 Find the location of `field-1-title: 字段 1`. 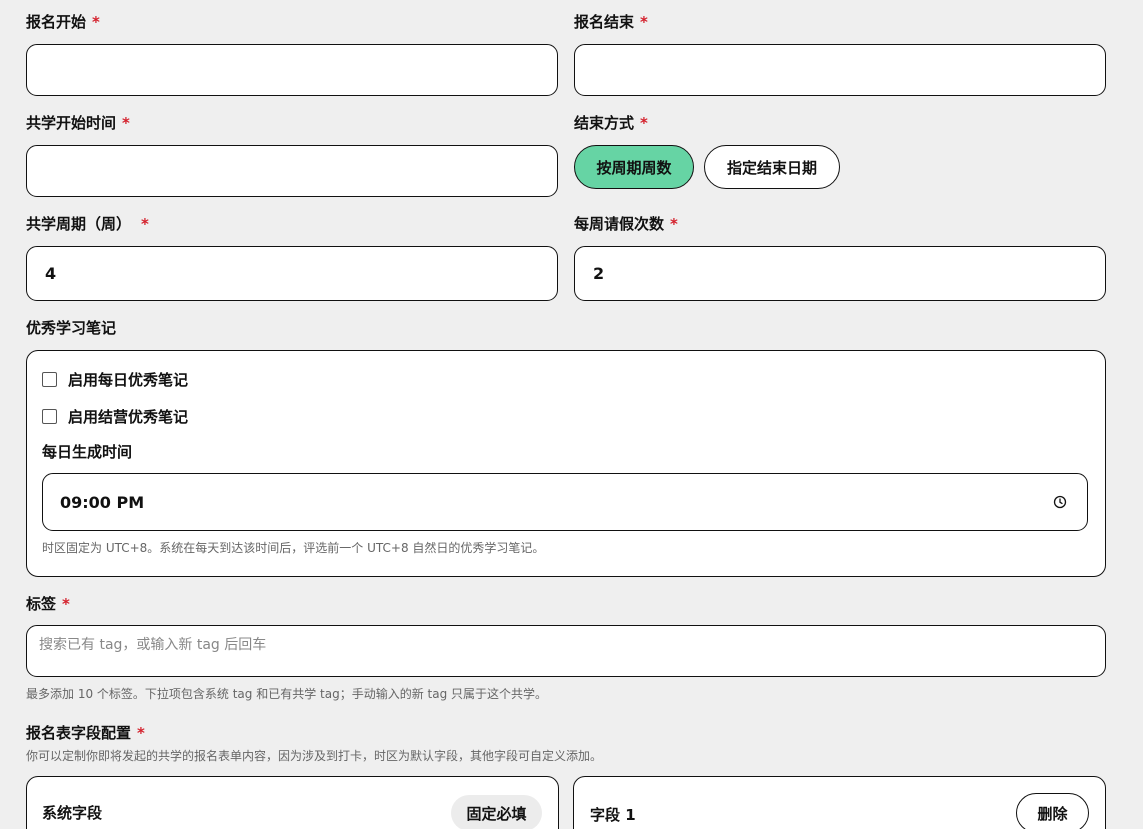

field-1-title: 字段 1 is located at coordinates (613, 815).